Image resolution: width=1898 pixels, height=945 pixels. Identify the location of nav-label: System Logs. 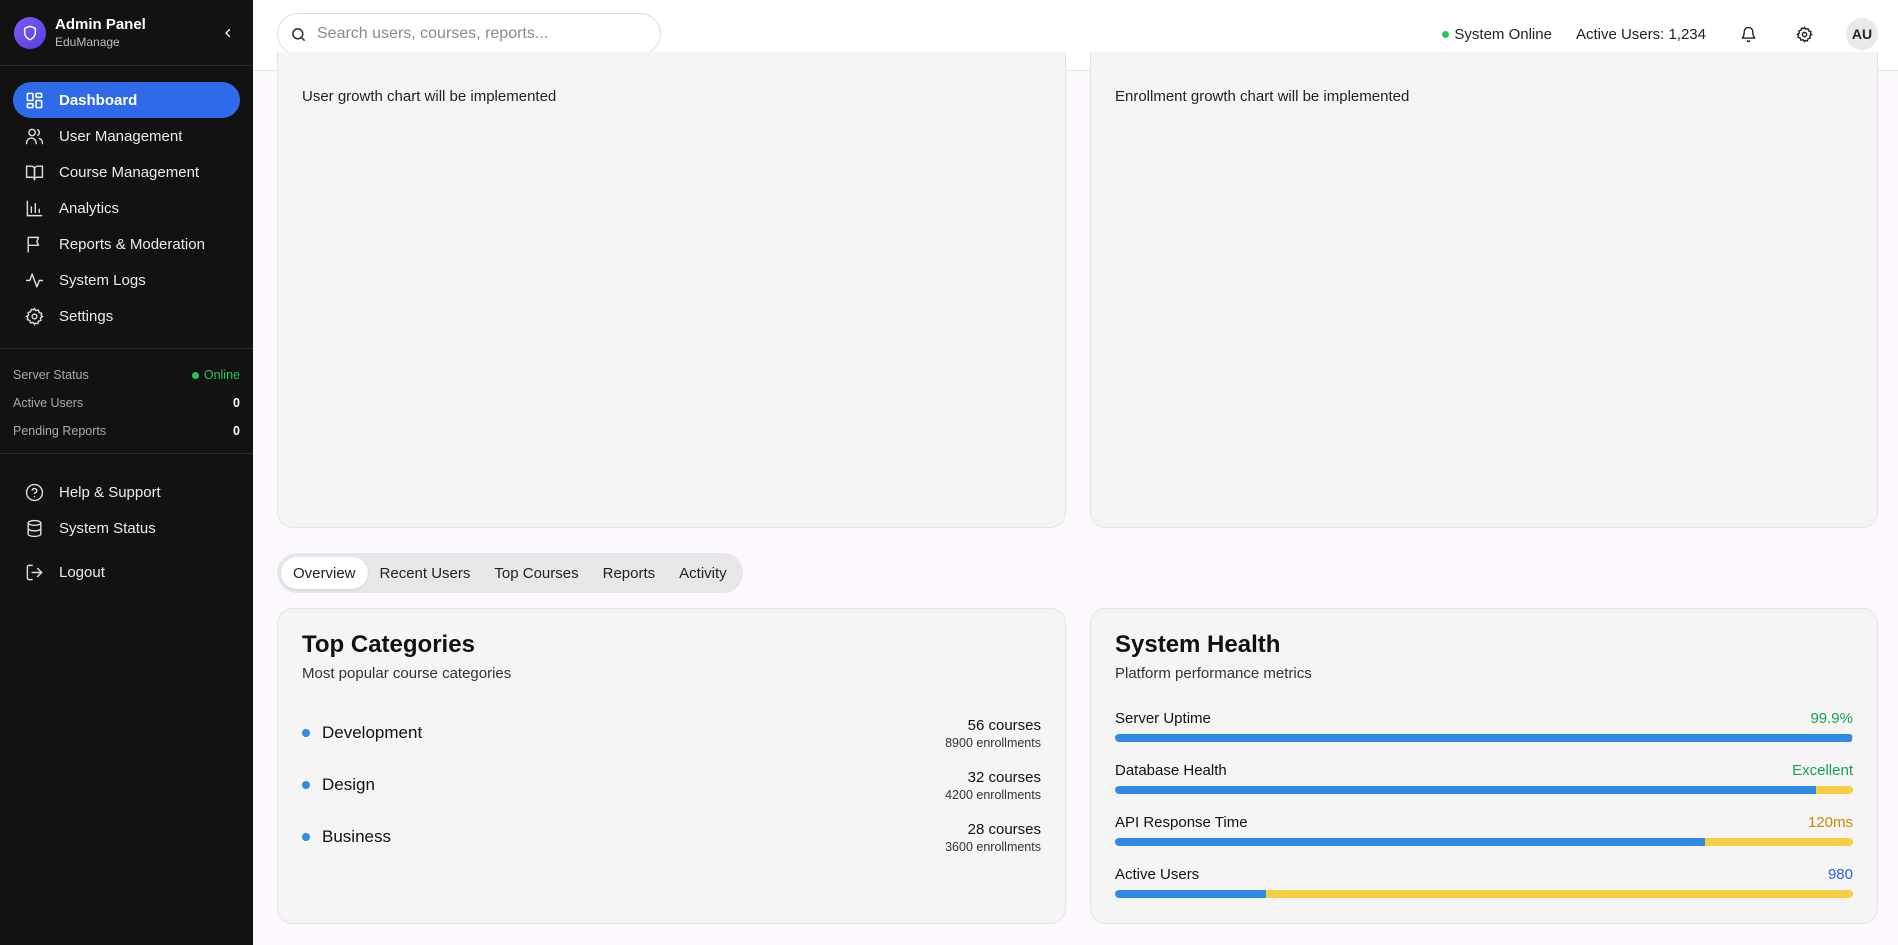
(102, 280).